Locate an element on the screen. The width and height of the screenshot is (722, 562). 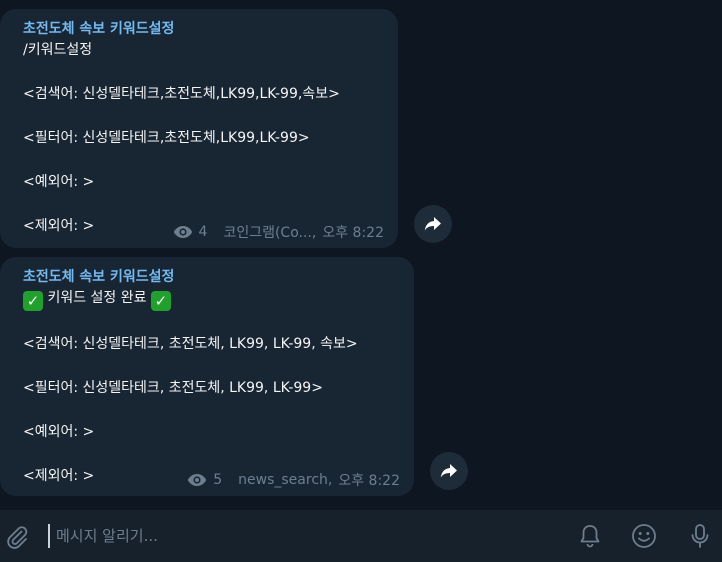
view-count: 5 is located at coordinates (218, 480).